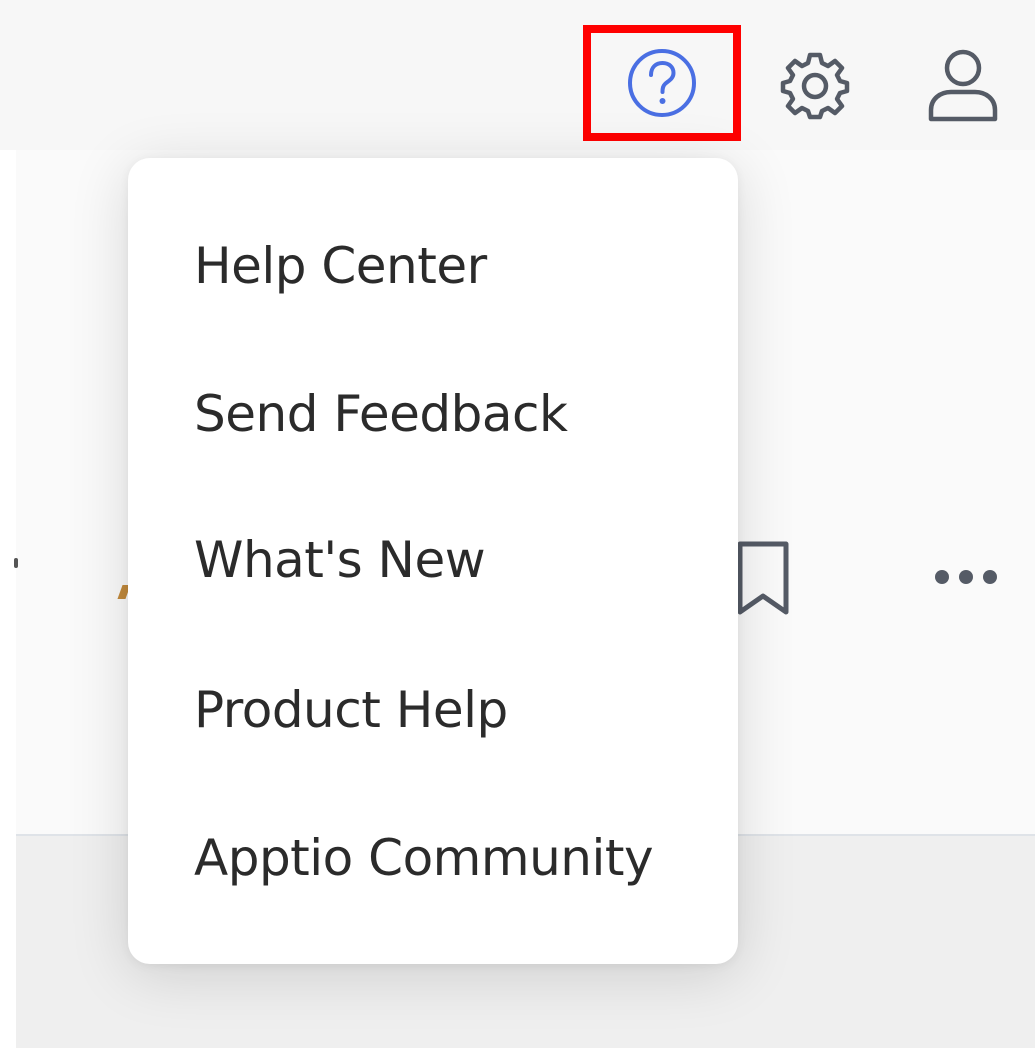 Image resolution: width=1035 pixels, height=1048 pixels. What do you see at coordinates (16, 563) in the screenshot?
I see `partial-text-mark` at bounding box center [16, 563].